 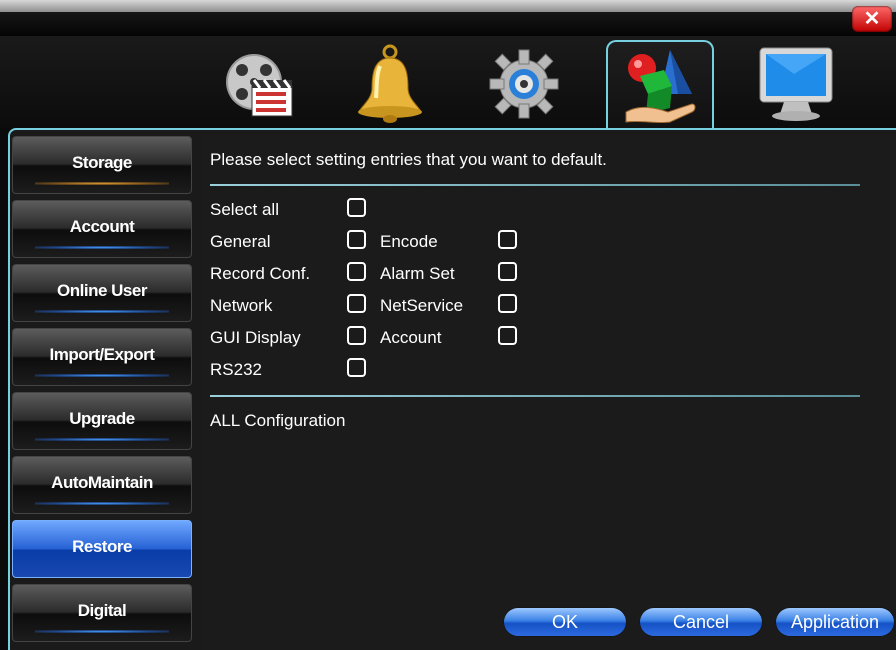 I want to click on rs232-checkbox, so click(x=356, y=367).